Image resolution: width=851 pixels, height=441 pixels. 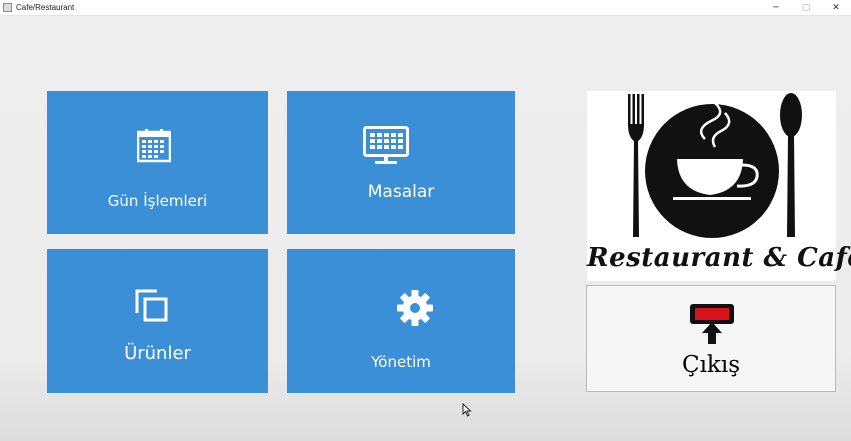 What do you see at coordinates (157, 353) in the screenshot?
I see `tile-label: Ürünler` at bounding box center [157, 353].